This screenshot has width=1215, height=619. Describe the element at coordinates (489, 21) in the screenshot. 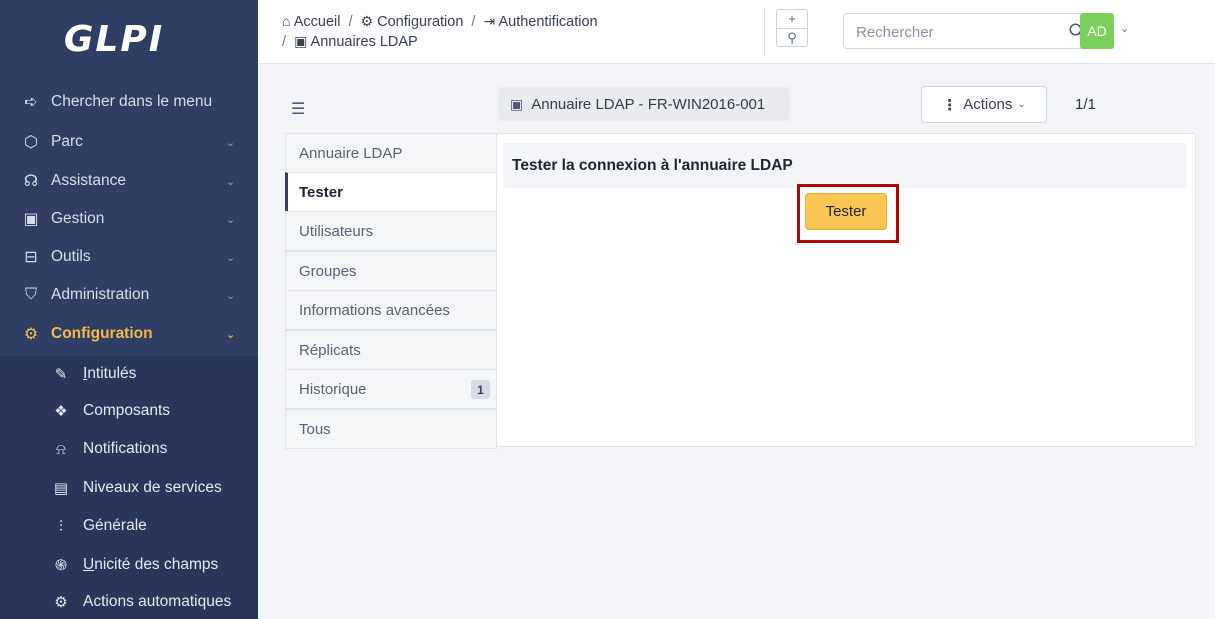

I see `login-icon: ⇥` at that location.